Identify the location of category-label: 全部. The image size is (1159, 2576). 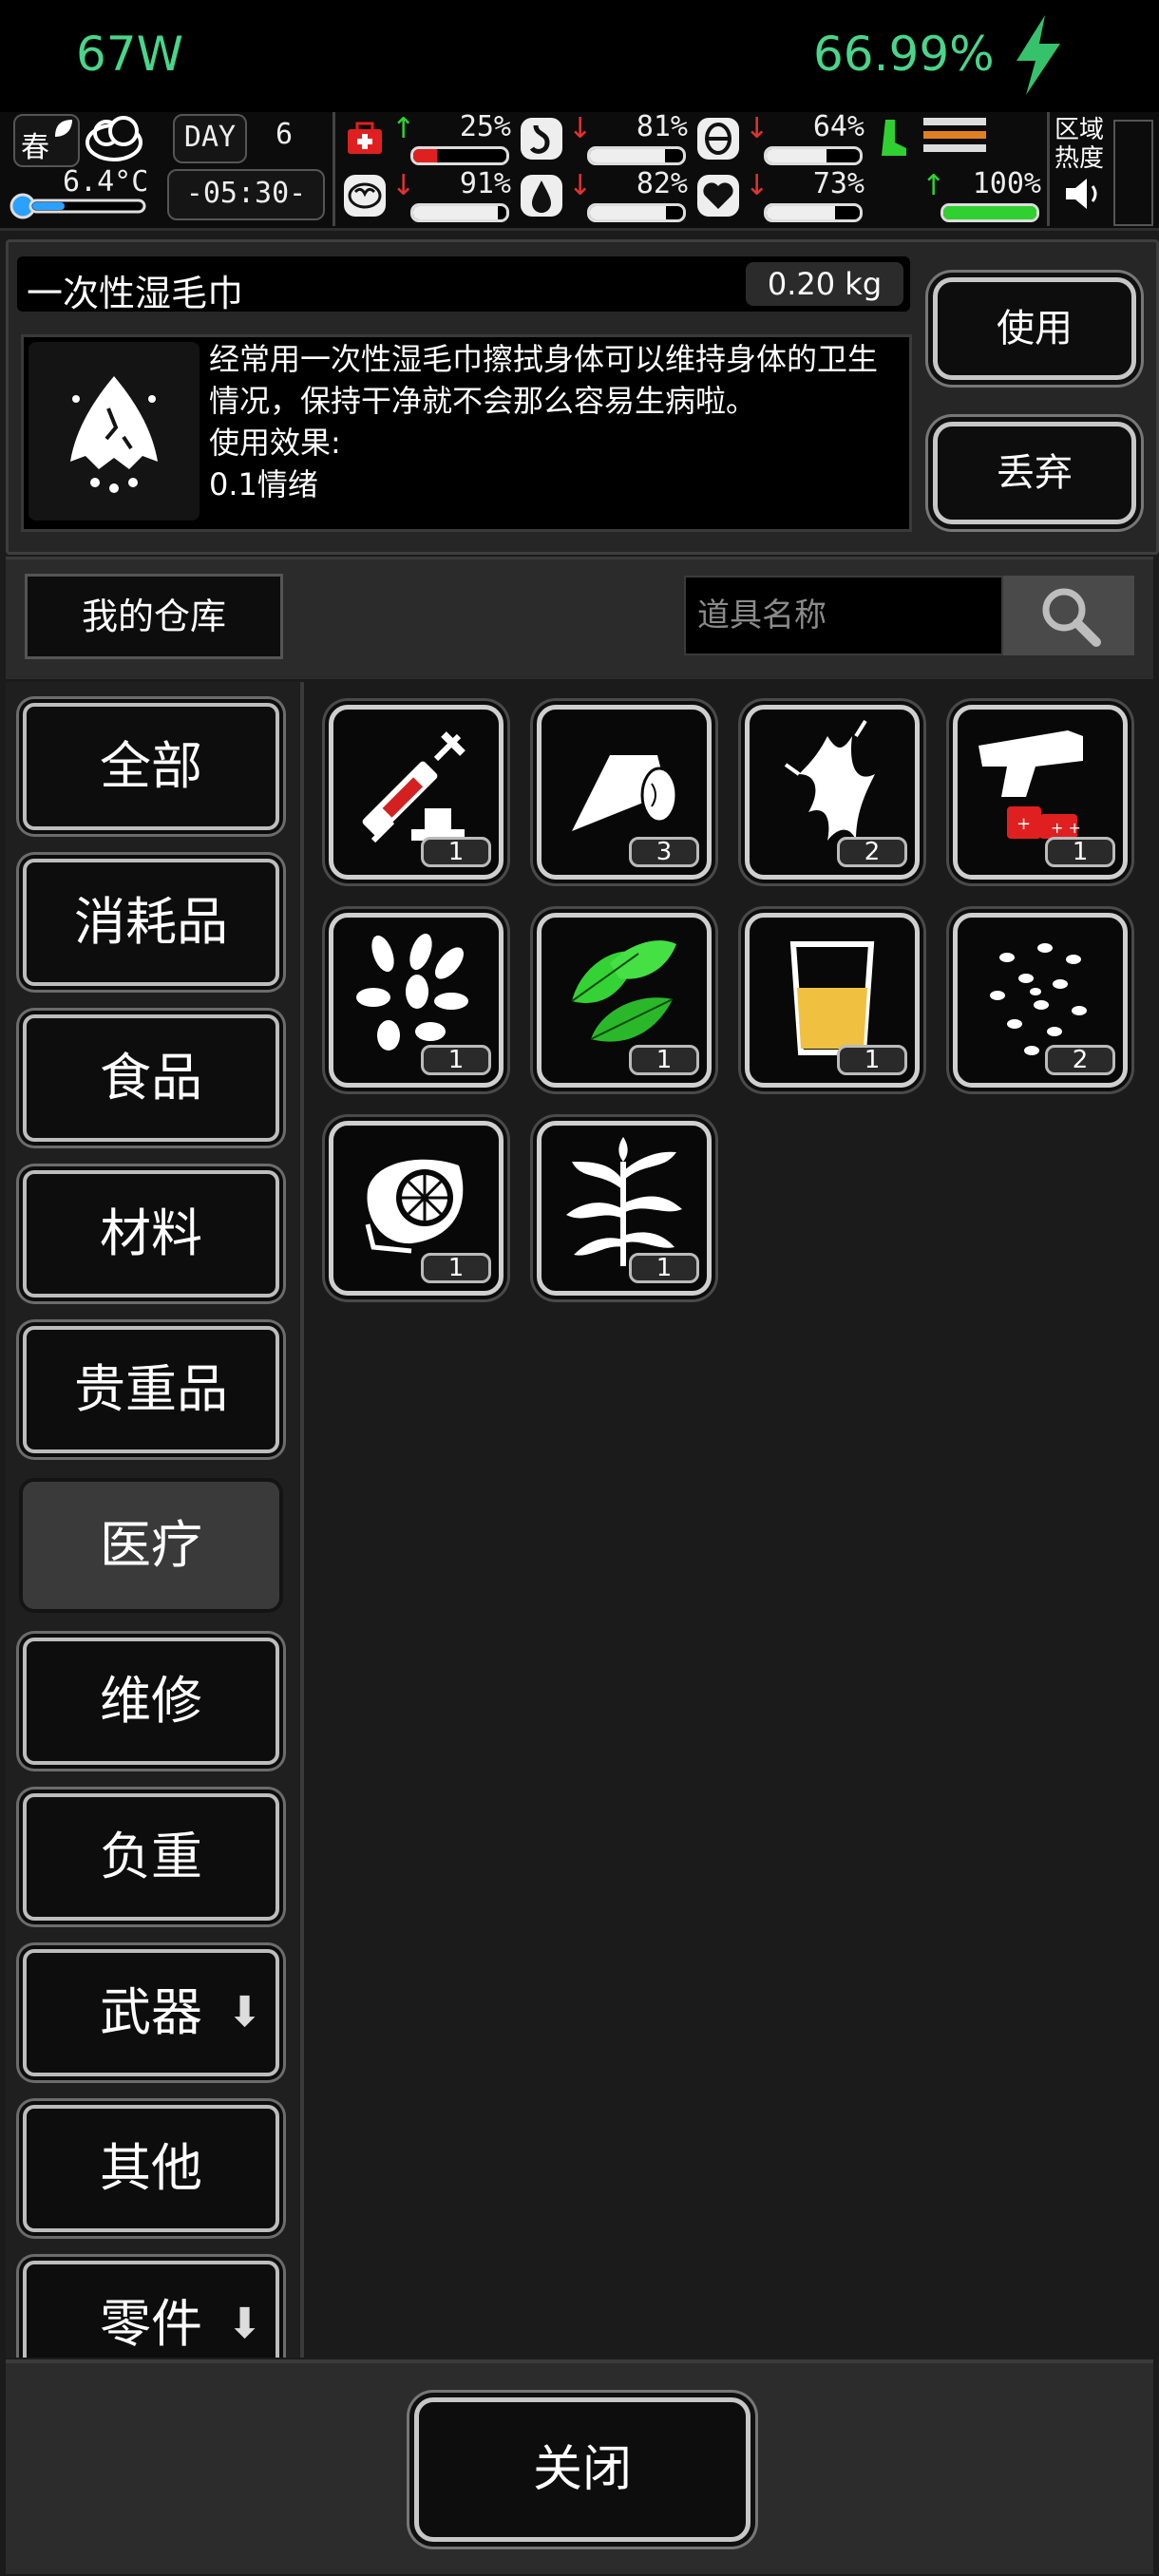
(151, 766).